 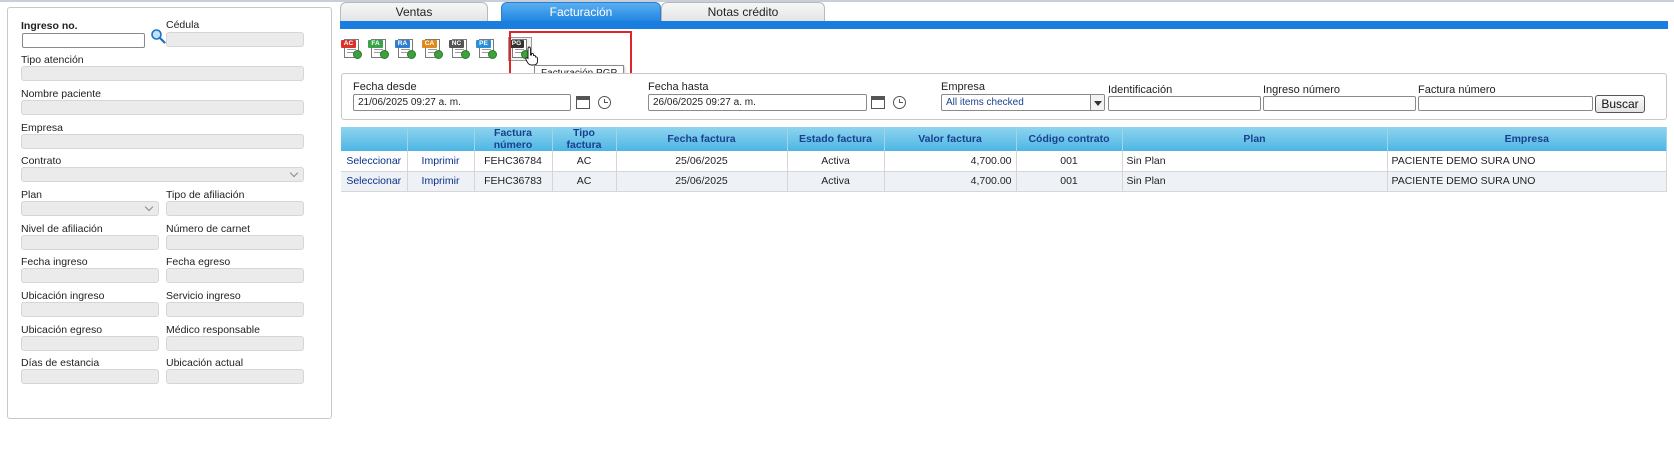 I want to click on plan-label: Plan, so click(x=32, y=195).